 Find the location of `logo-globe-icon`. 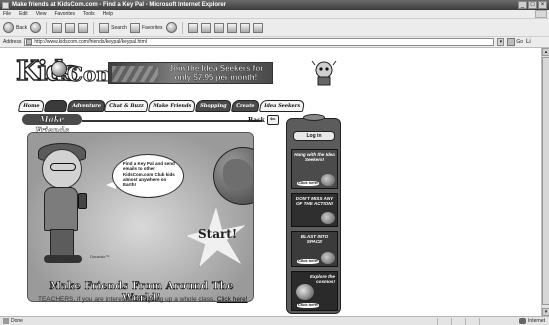

logo-globe-icon is located at coordinates (59, 69).